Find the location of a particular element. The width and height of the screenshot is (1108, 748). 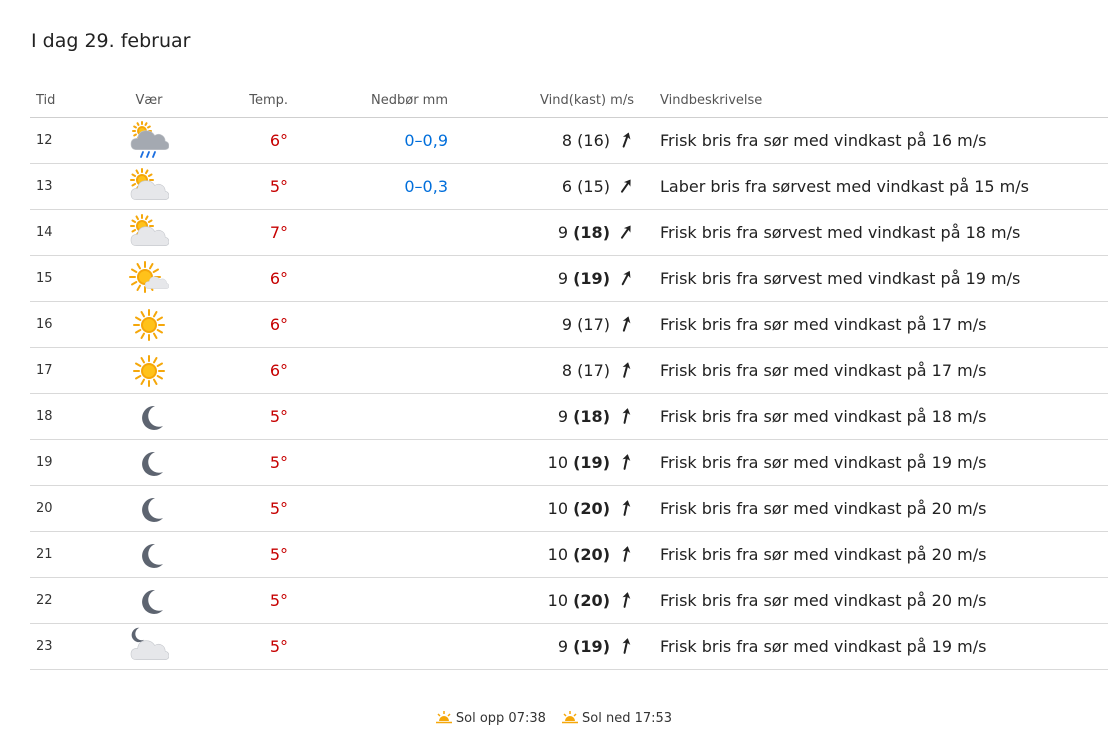

sunrise-icon is located at coordinates (443, 717).